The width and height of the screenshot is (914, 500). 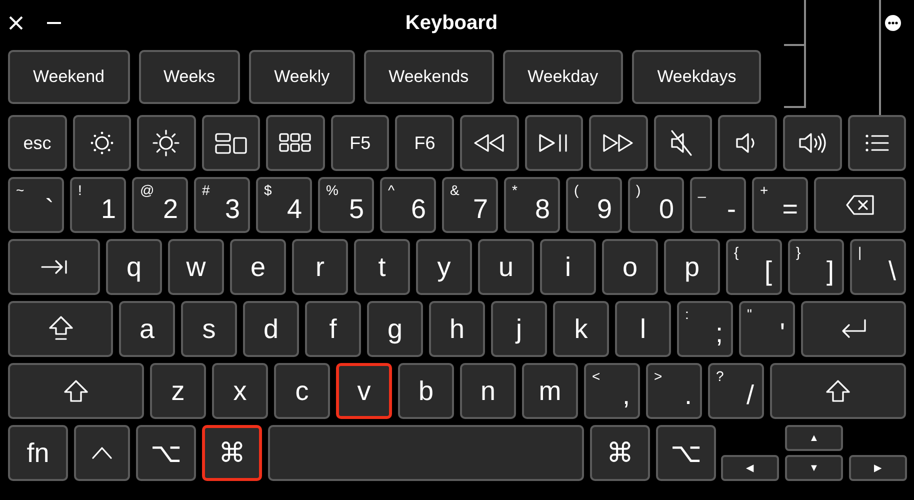 I want to click on key: | \, so click(x=878, y=267).